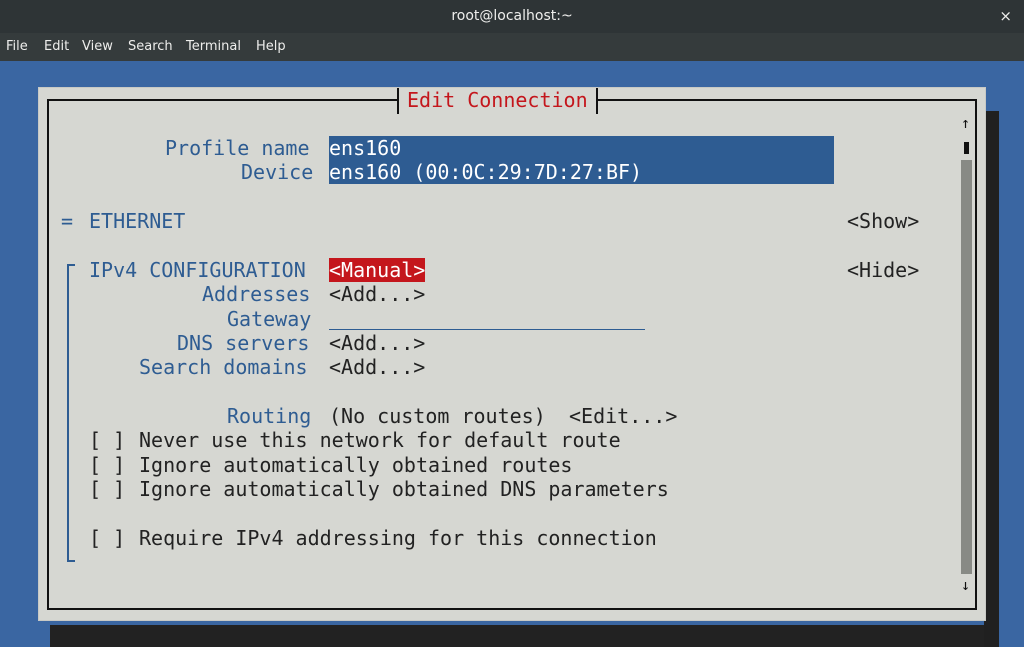 The height and width of the screenshot is (647, 1024). What do you see at coordinates (883, 221) in the screenshot?
I see `ethernet-show-button: <Show>` at bounding box center [883, 221].